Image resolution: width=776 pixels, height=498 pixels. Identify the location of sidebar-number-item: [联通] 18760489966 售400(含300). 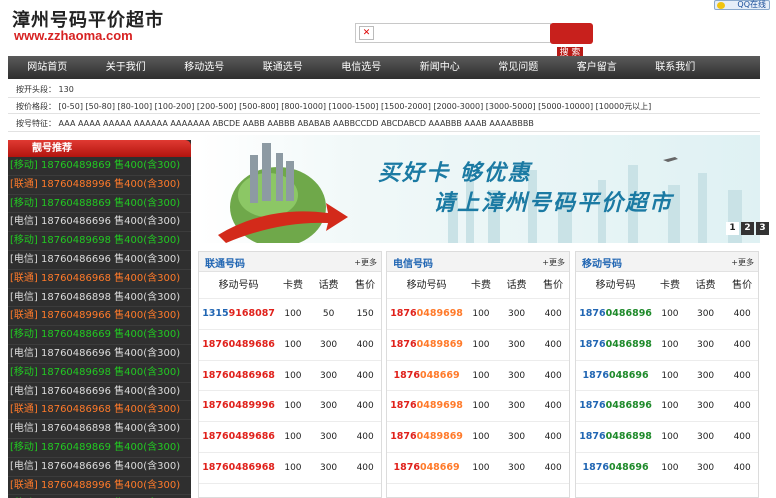
(99, 317).